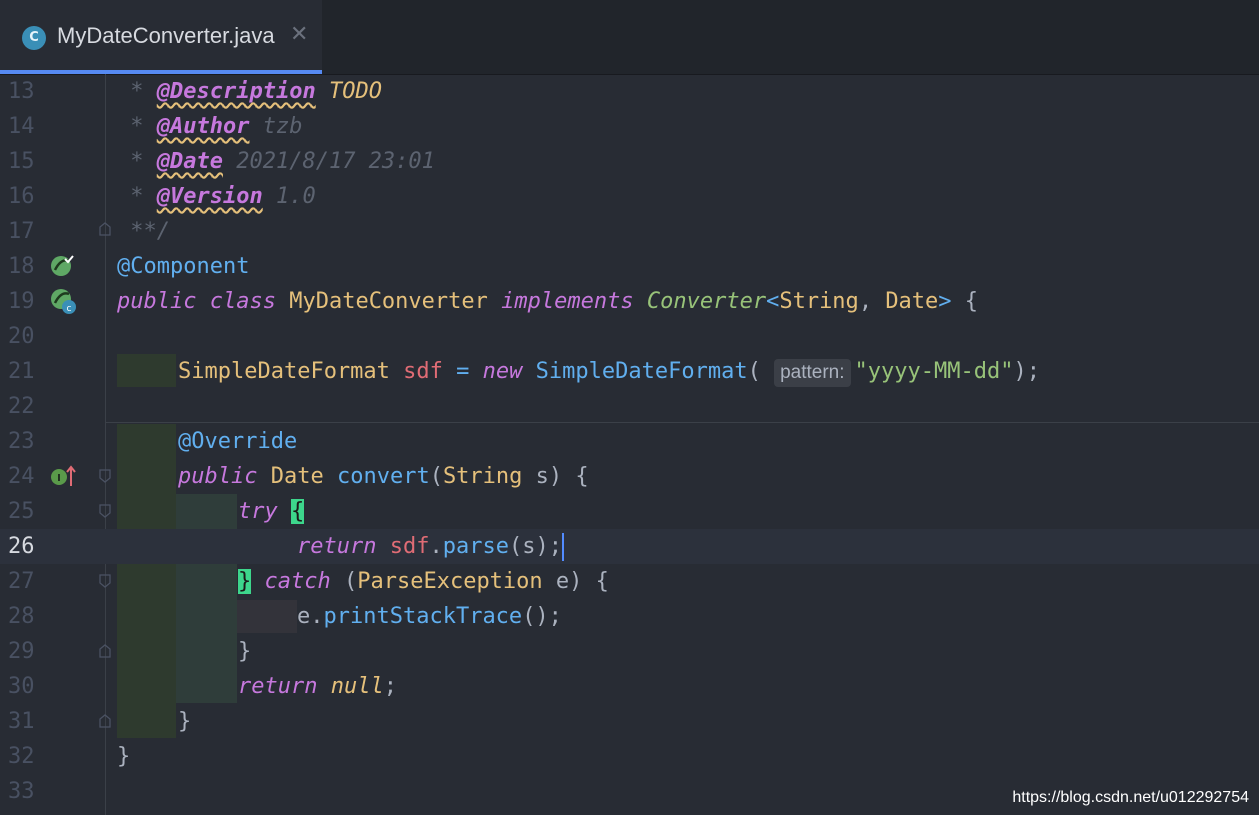 The image size is (1259, 815). What do you see at coordinates (629, 91) in the screenshot?
I see `code-line: 13 * @Description TODO` at bounding box center [629, 91].